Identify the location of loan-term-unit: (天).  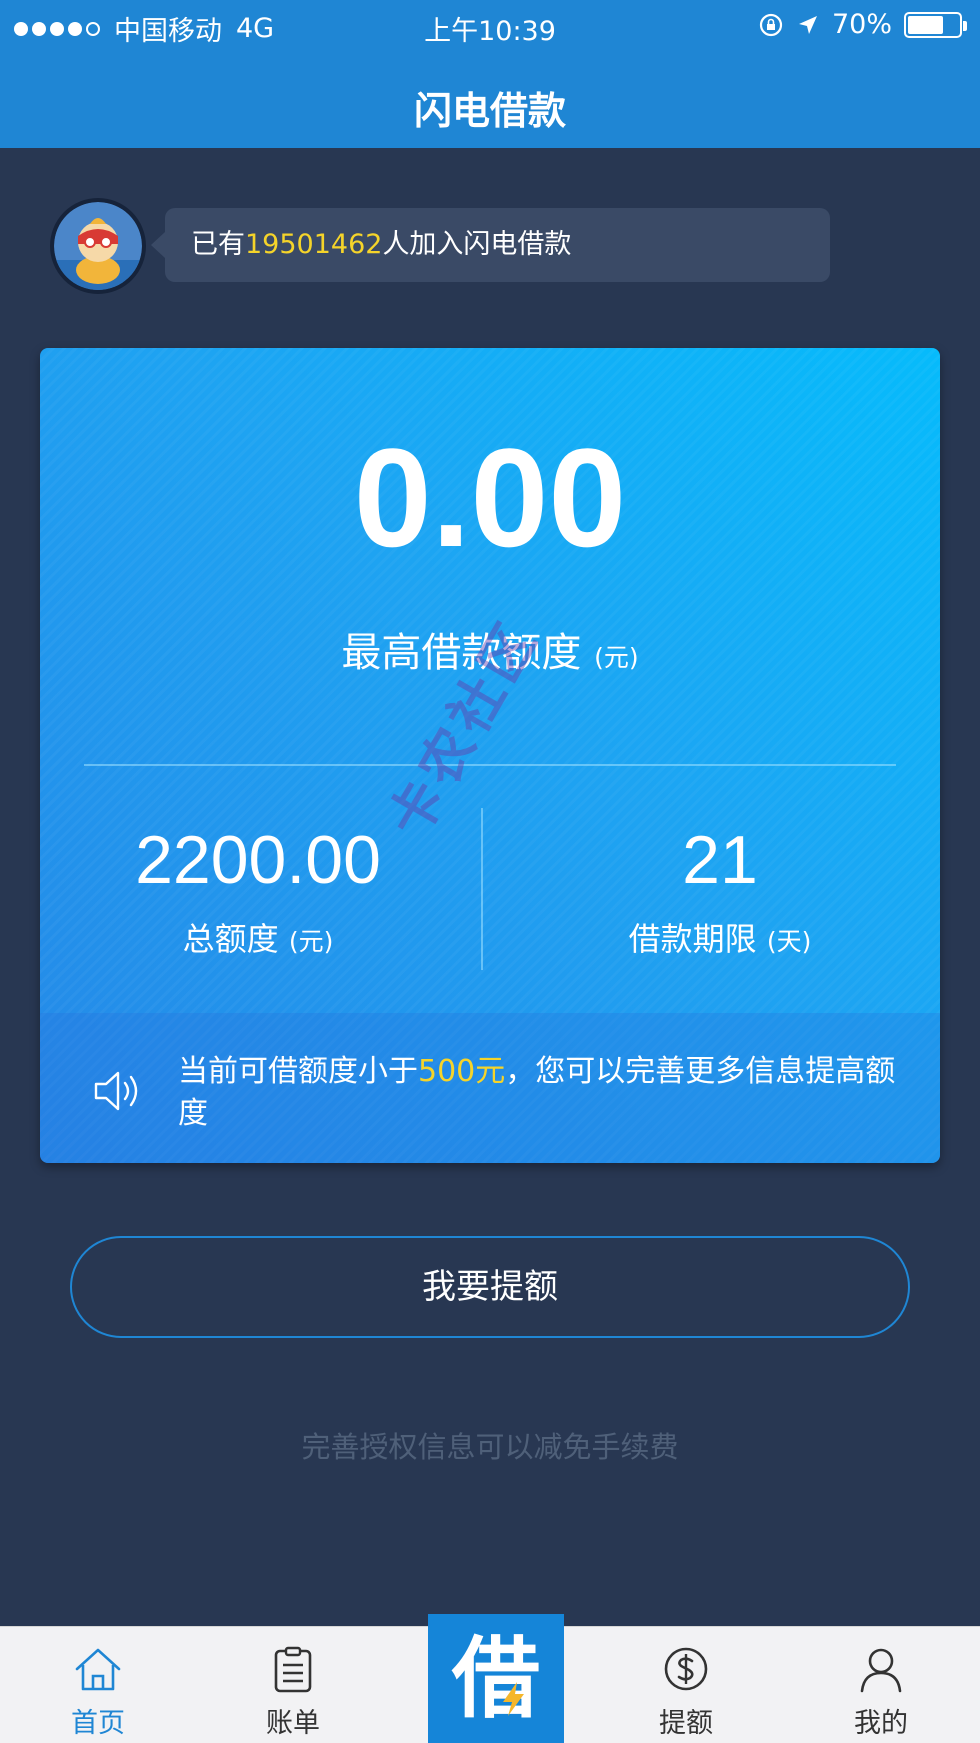
(789, 941).